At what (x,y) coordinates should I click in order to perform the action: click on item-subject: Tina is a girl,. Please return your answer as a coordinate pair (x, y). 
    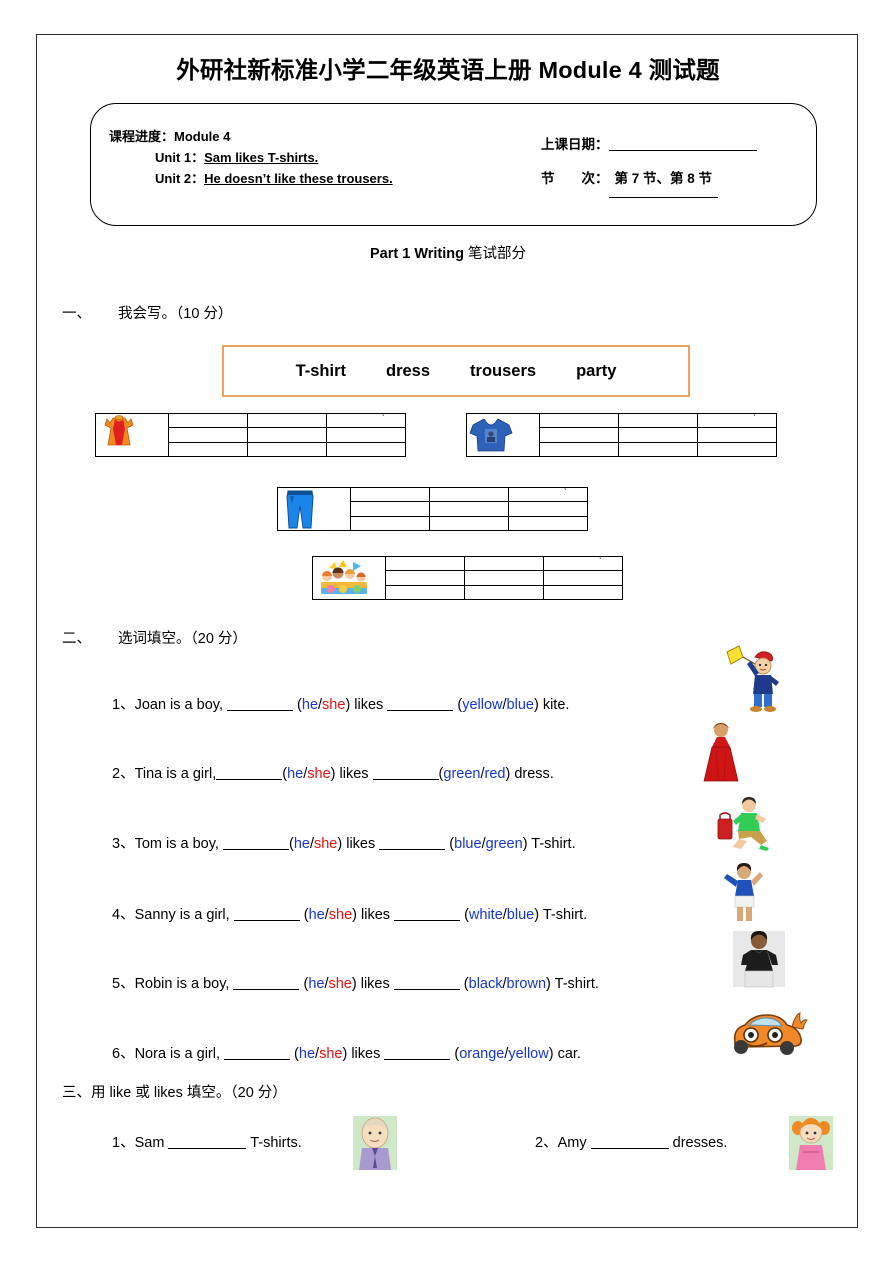
    Looking at the image, I should click on (175, 774).